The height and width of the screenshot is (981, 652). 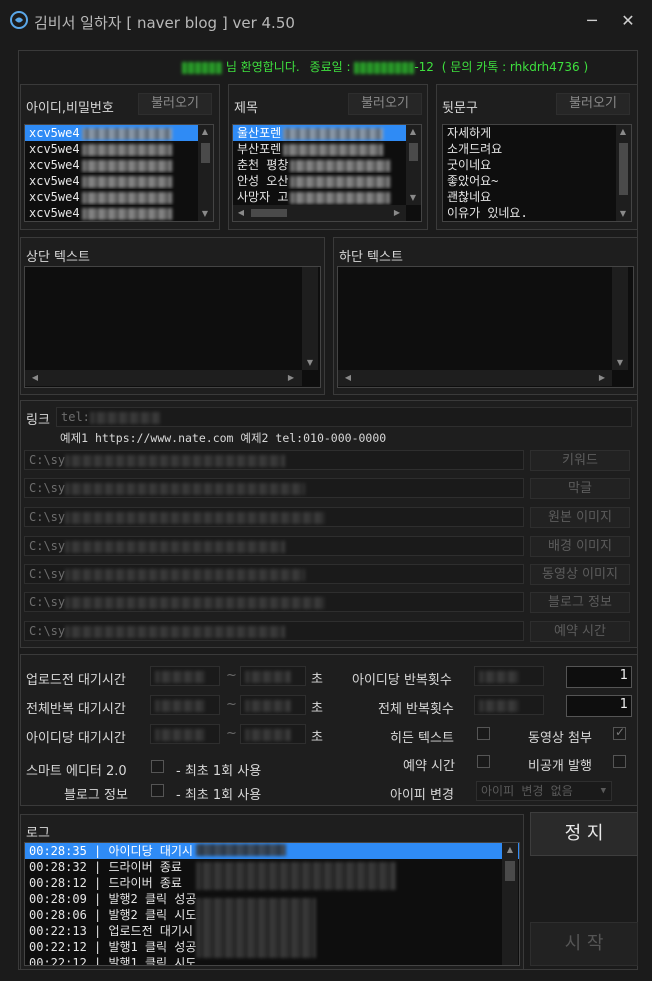 I want to click on minimize-button: ─, so click(x=592, y=21).